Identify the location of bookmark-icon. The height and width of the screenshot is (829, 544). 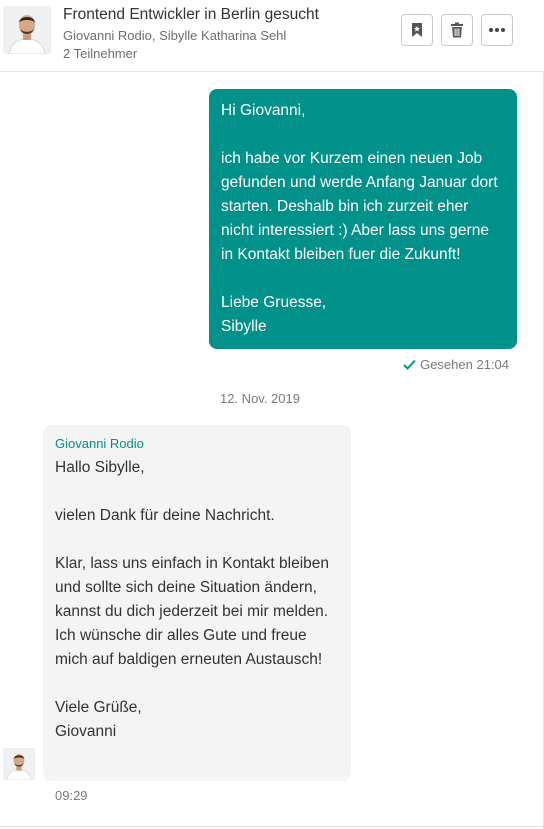
(417, 30).